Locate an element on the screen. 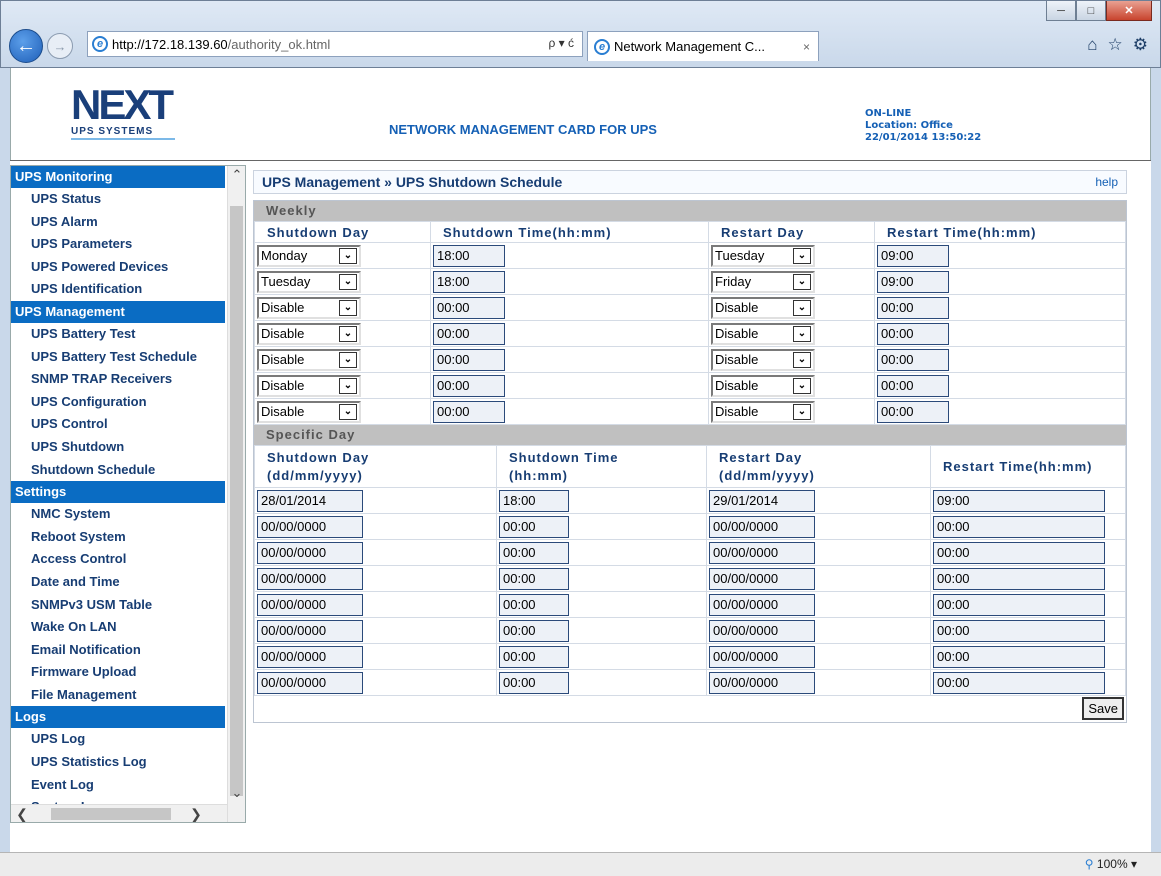 The height and width of the screenshot is (876, 1161). sidebar-item: SNMP TRAP Receivers is located at coordinates (118, 379).